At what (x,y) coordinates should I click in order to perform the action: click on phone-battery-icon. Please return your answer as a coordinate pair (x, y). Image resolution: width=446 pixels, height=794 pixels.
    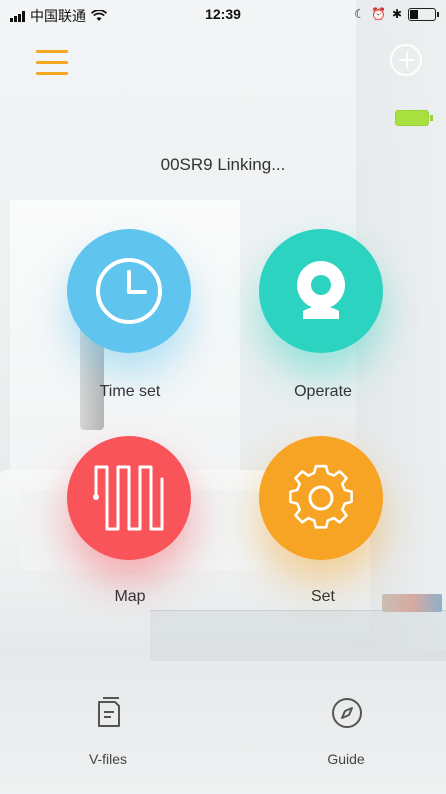
    Looking at the image, I should click on (423, 14).